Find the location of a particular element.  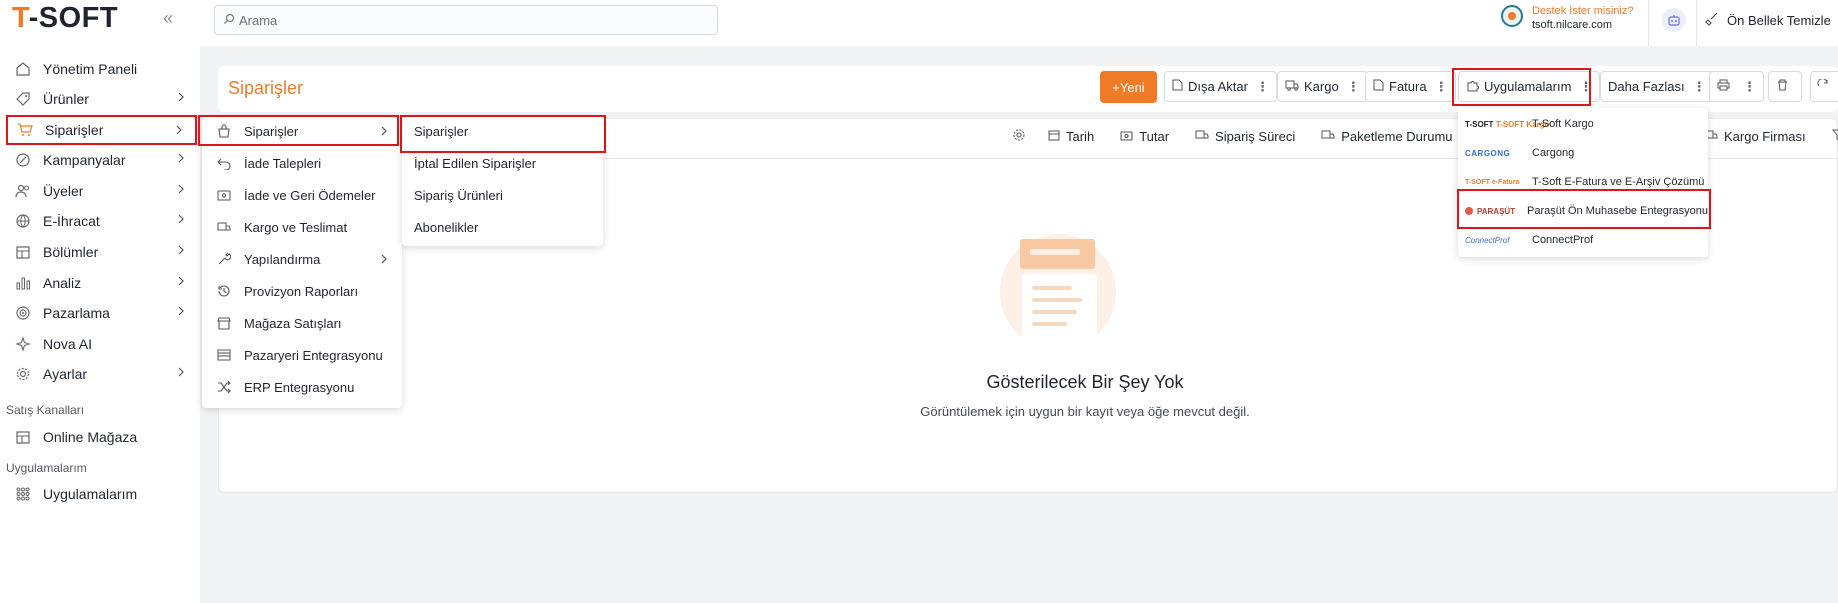

more-button: Daha Fazlası ⋮ is located at coordinates (1657, 86).